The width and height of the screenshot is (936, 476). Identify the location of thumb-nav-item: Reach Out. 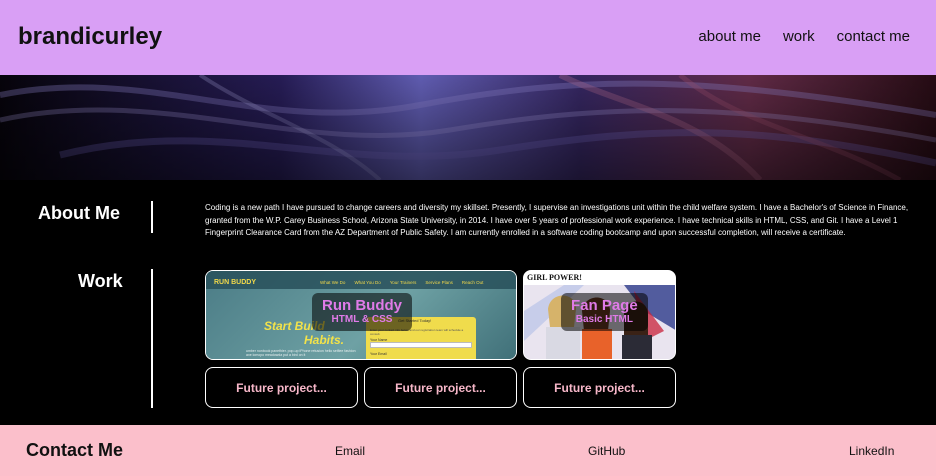
(472, 282).